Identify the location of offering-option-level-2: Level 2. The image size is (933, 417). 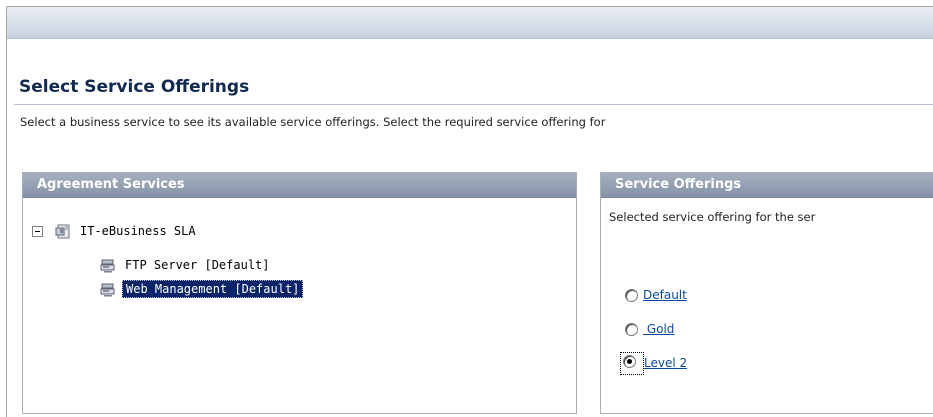
(653, 363).